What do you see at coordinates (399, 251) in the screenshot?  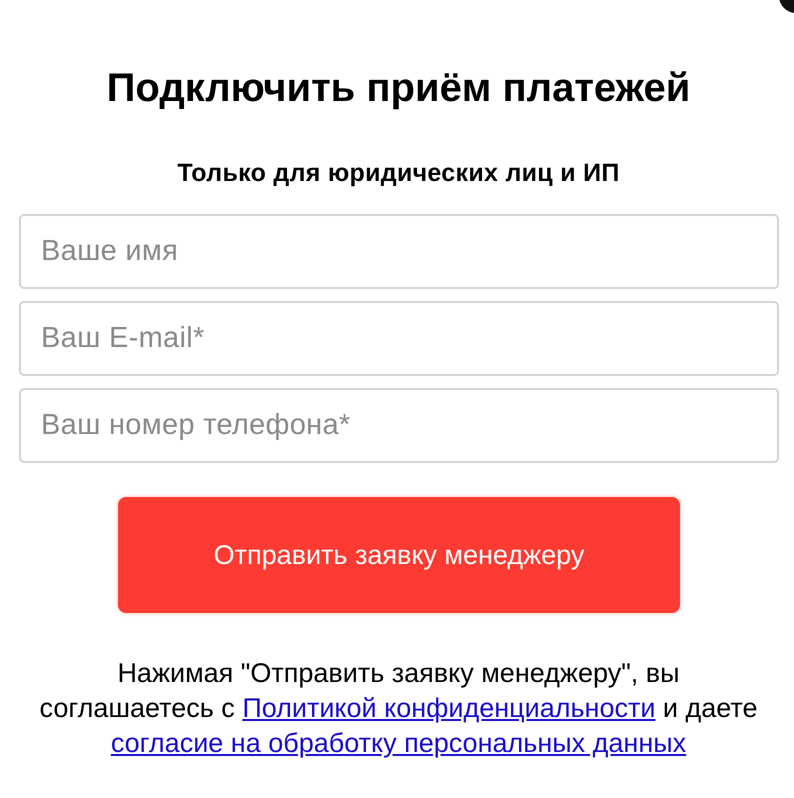 I see `input-field: Ваше имя` at bounding box center [399, 251].